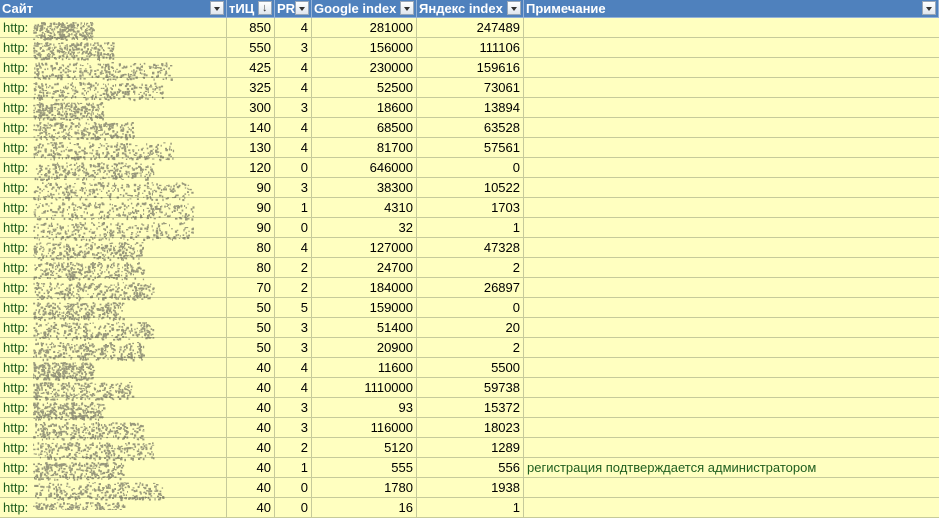 The width and height of the screenshot is (939, 518). Describe the element at coordinates (364, 147) in the screenshot. I see `google-index-cell: 81700` at that location.